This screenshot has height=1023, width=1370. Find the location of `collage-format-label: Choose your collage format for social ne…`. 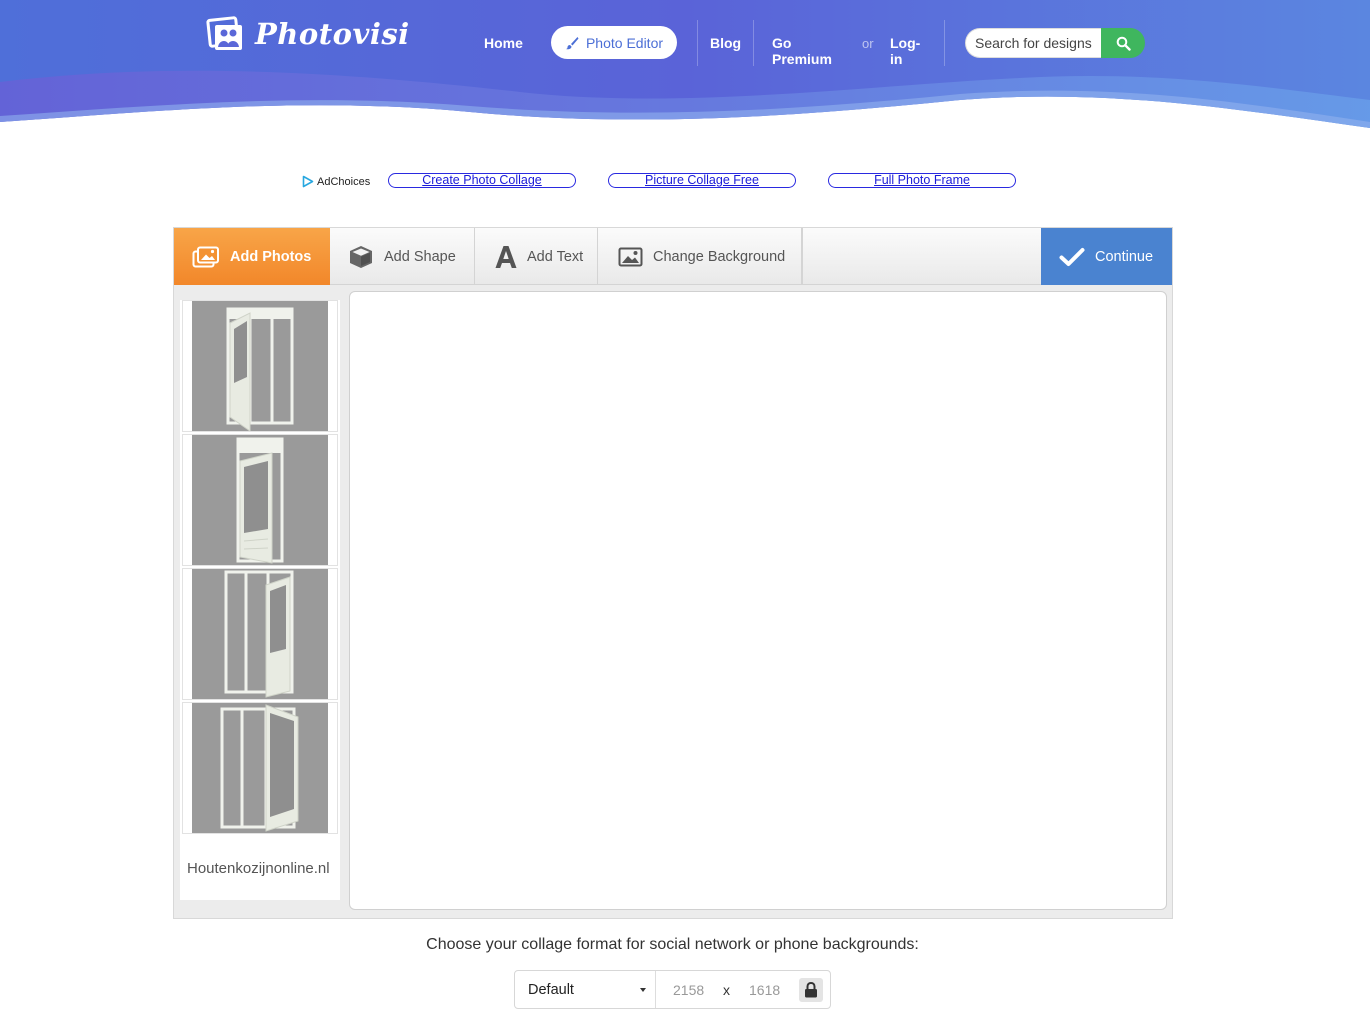

collage-format-label: Choose your collage format for social ne… is located at coordinates (672, 944).